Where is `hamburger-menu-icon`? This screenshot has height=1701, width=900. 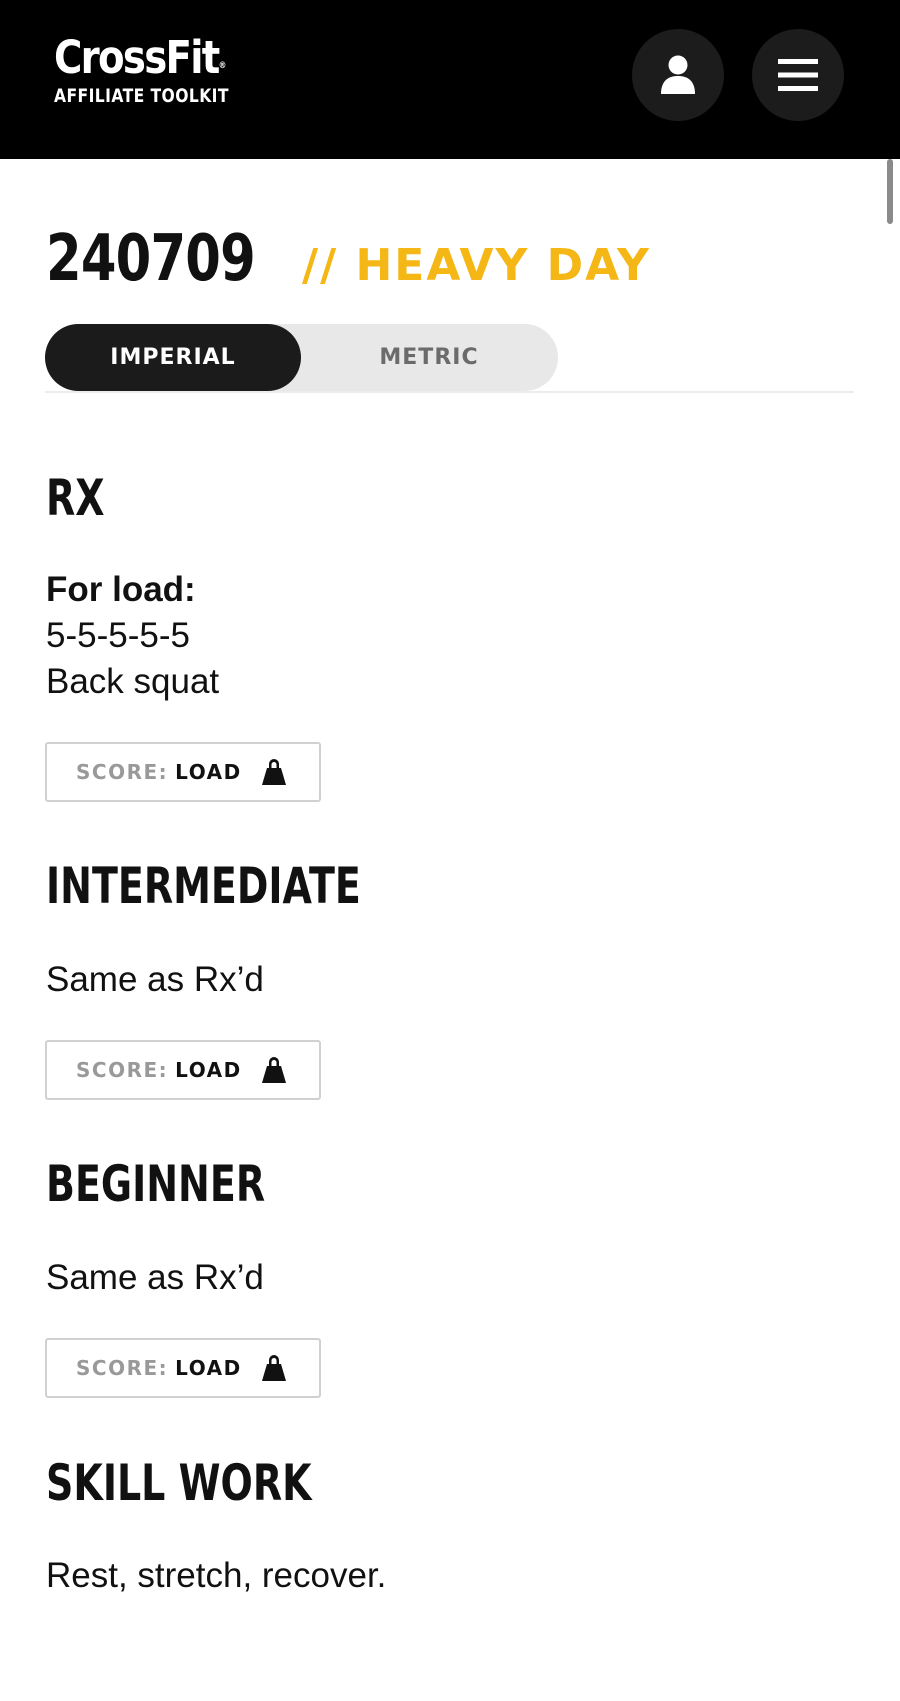
hamburger-menu-icon is located at coordinates (798, 75).